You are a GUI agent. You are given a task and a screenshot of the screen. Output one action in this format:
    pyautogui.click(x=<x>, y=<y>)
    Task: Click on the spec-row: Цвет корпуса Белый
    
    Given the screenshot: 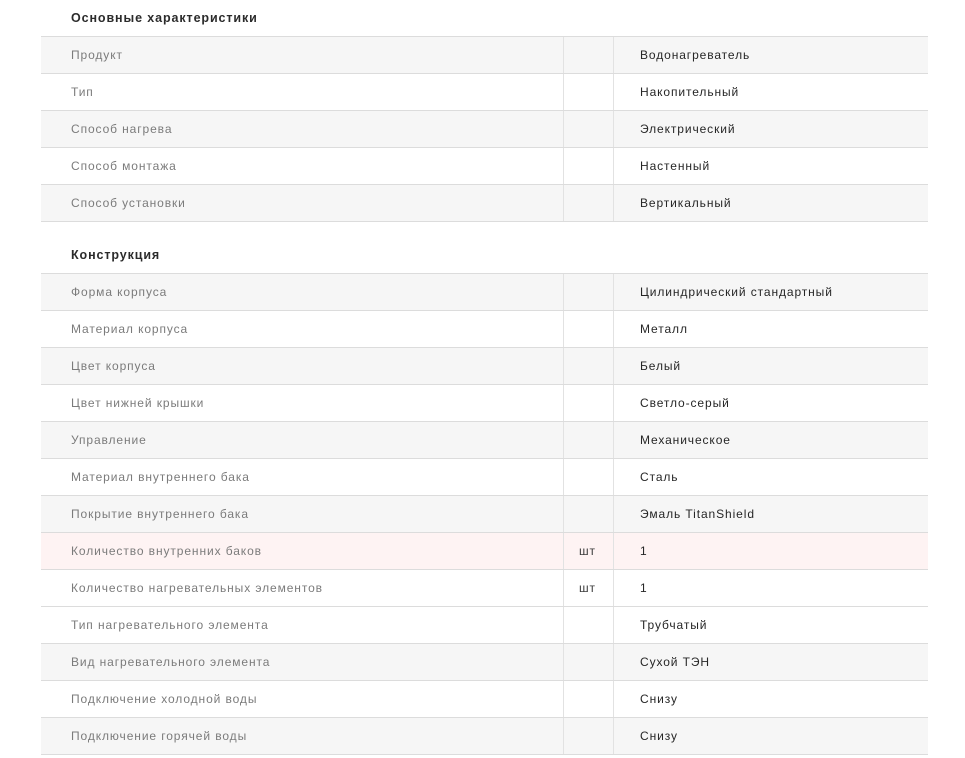 What is the action you would take?
    pyautogui.click(x=484, y=365)
    